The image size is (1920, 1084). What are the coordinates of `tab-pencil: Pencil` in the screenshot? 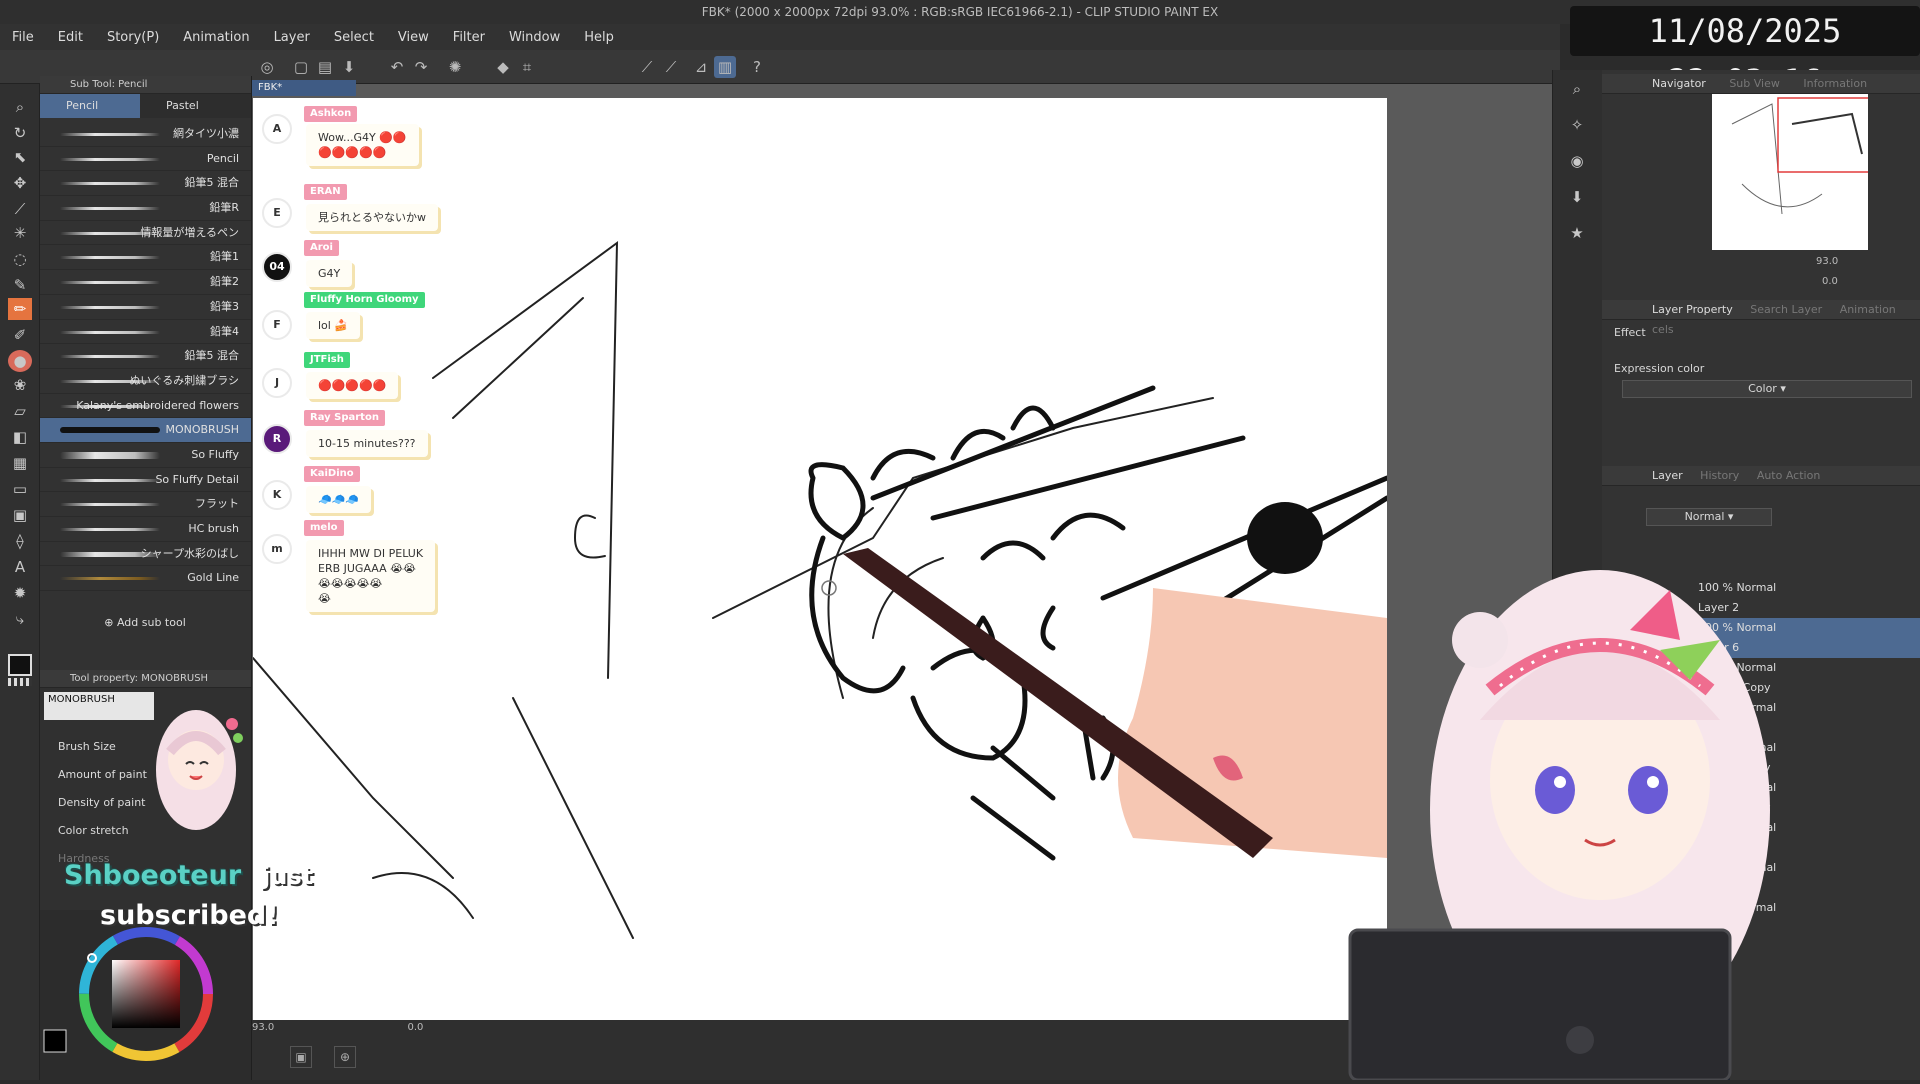 It's located at (90, 106).